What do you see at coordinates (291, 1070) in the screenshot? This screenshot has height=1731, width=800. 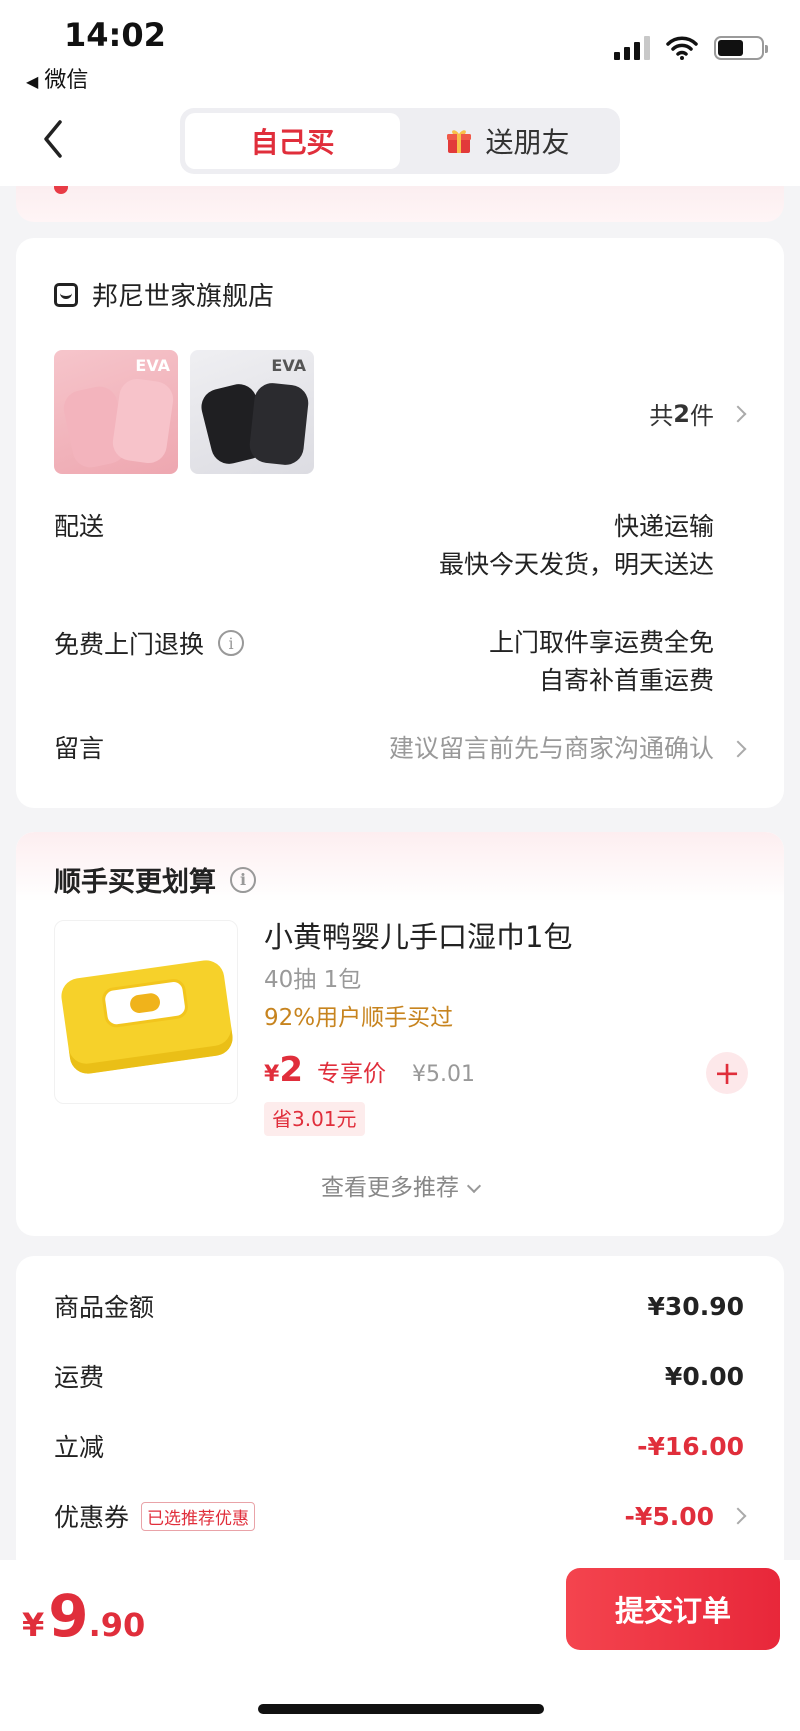 I see `price-value: 2` at bounding box center [291, 1070].